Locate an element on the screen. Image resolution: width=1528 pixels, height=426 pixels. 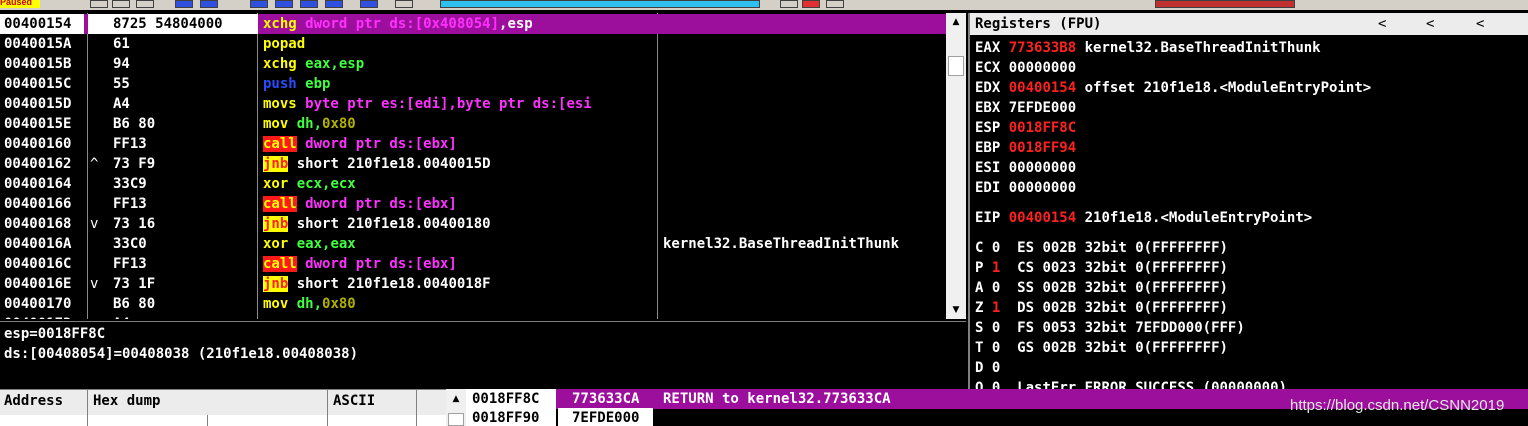
stack-address: 0018FF90 is located at coordinates (511, 417).